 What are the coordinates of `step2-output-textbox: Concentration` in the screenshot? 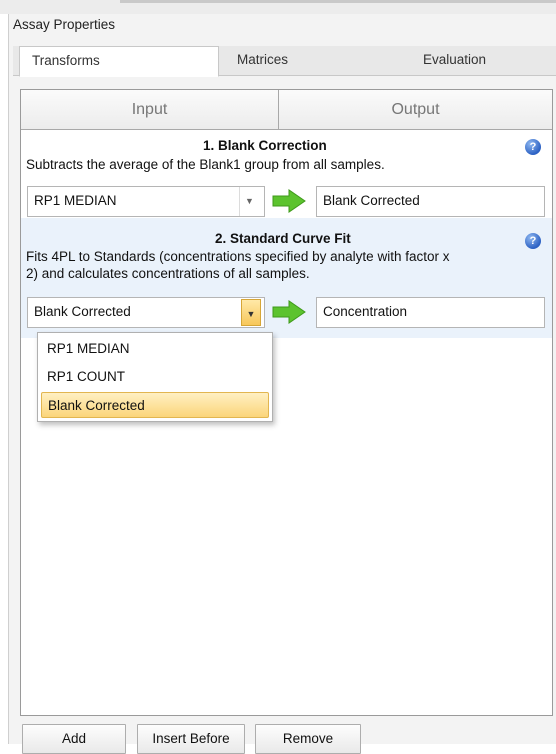 It's located at (430, 312).